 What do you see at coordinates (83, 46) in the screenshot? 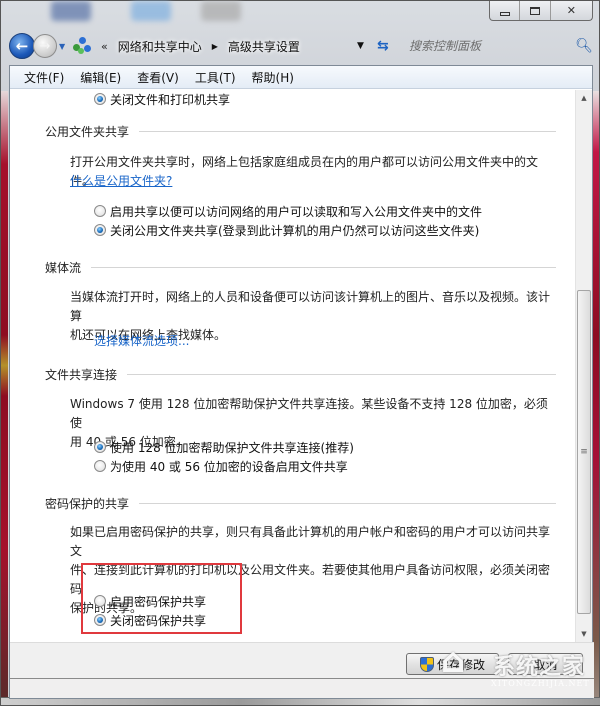
I see `network-icon` at bounding box center [83, 46].